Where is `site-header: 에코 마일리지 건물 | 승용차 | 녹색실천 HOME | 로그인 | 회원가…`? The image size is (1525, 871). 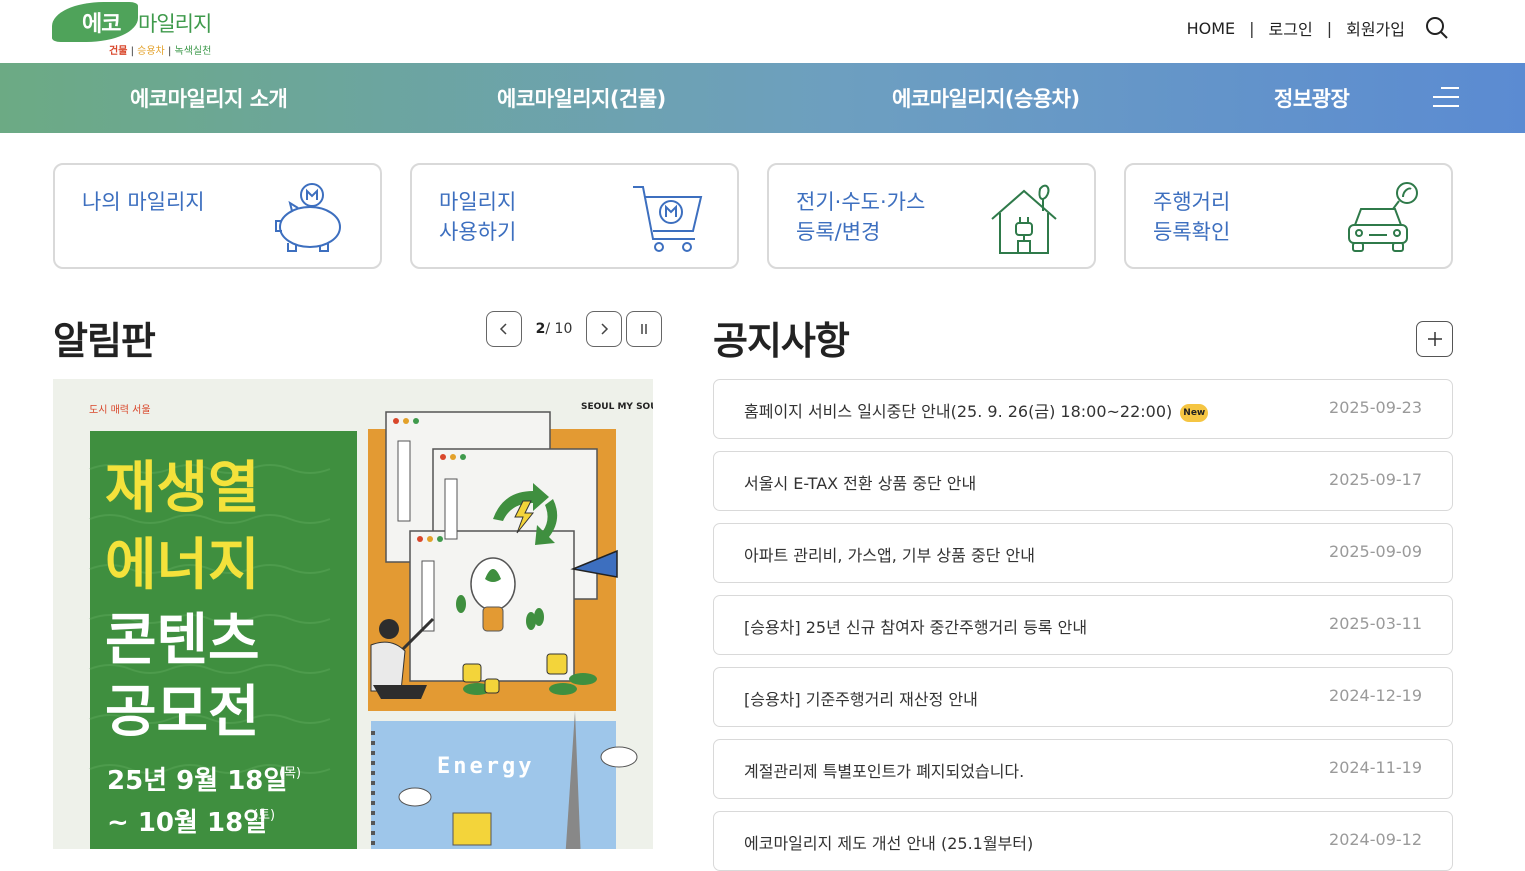 site-header: 에코 마일리지 건물 | 승용차 | 녹색실천 HOME | 로그인 | 회원가… is located at coordinates (762, 31).